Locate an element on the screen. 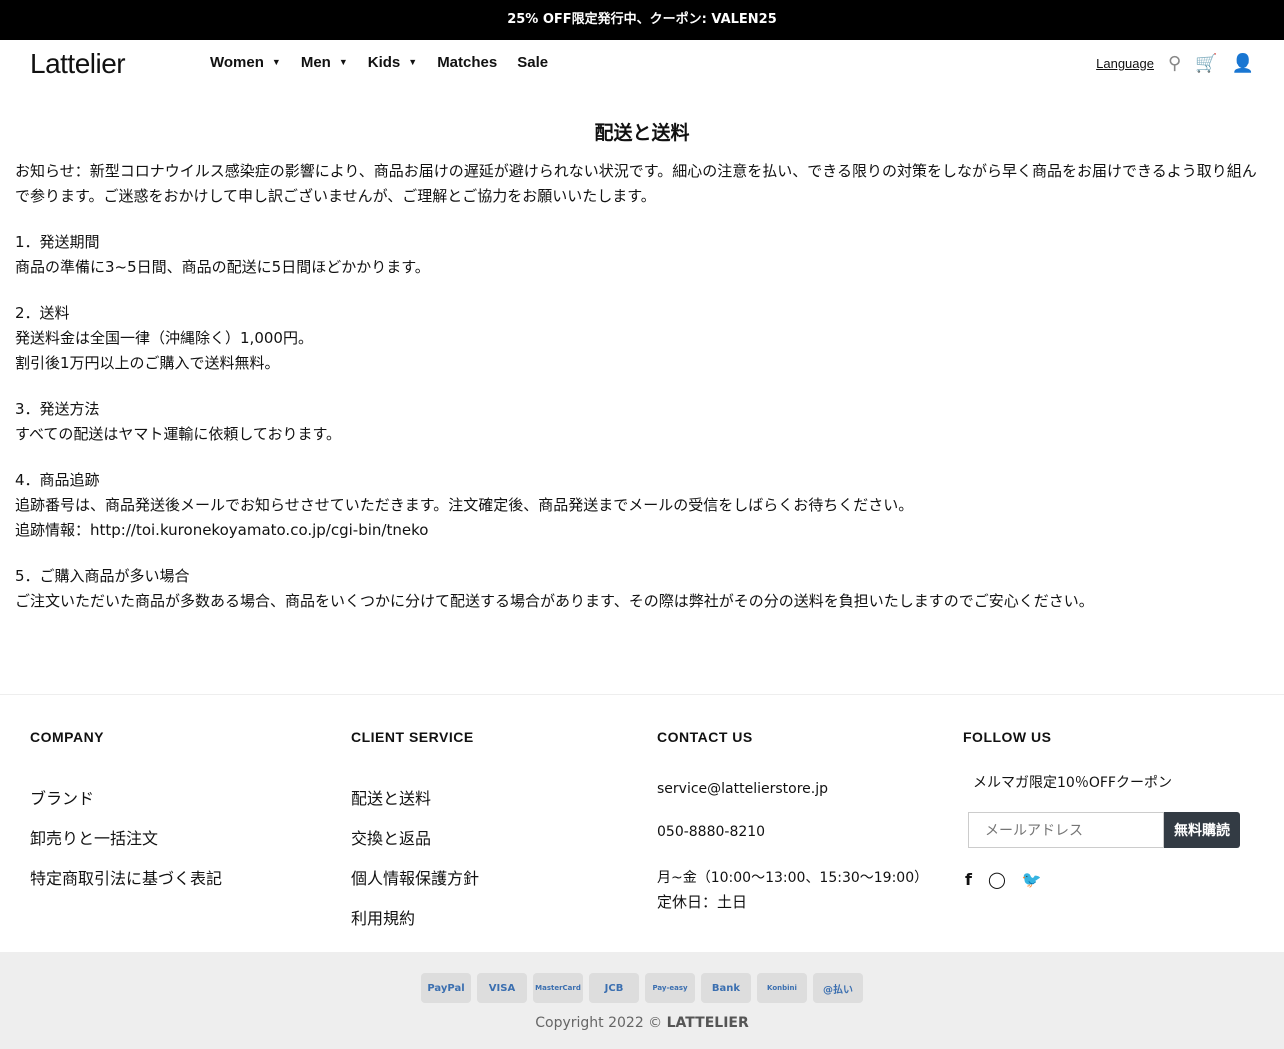 The image size is (1284, 1049). cart-icon: 🛒 is located at coordinates (1206, 63).